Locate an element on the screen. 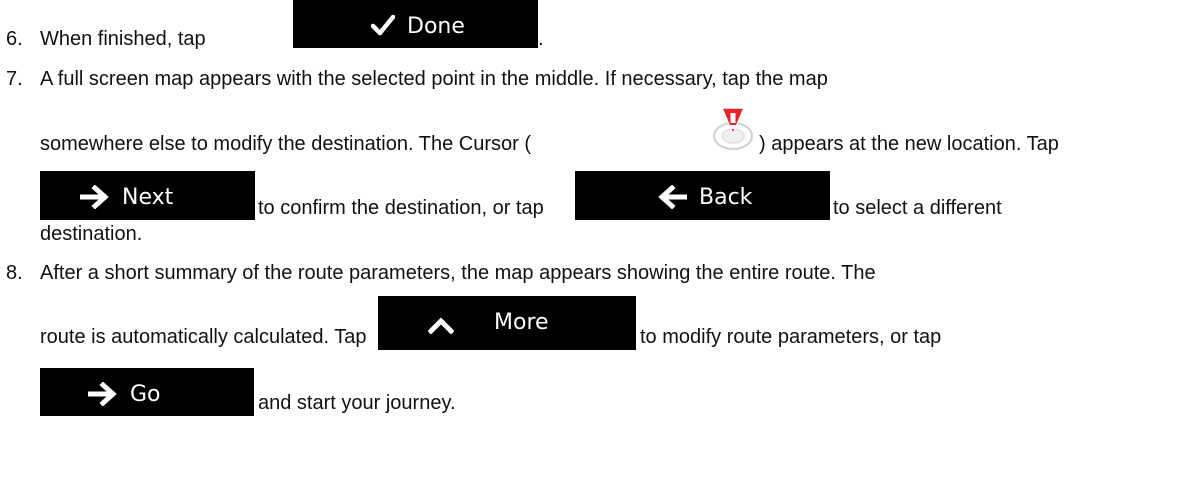 This screenshot has height=504, width=1201. back-button: Back is located at coordinates (702, 195).